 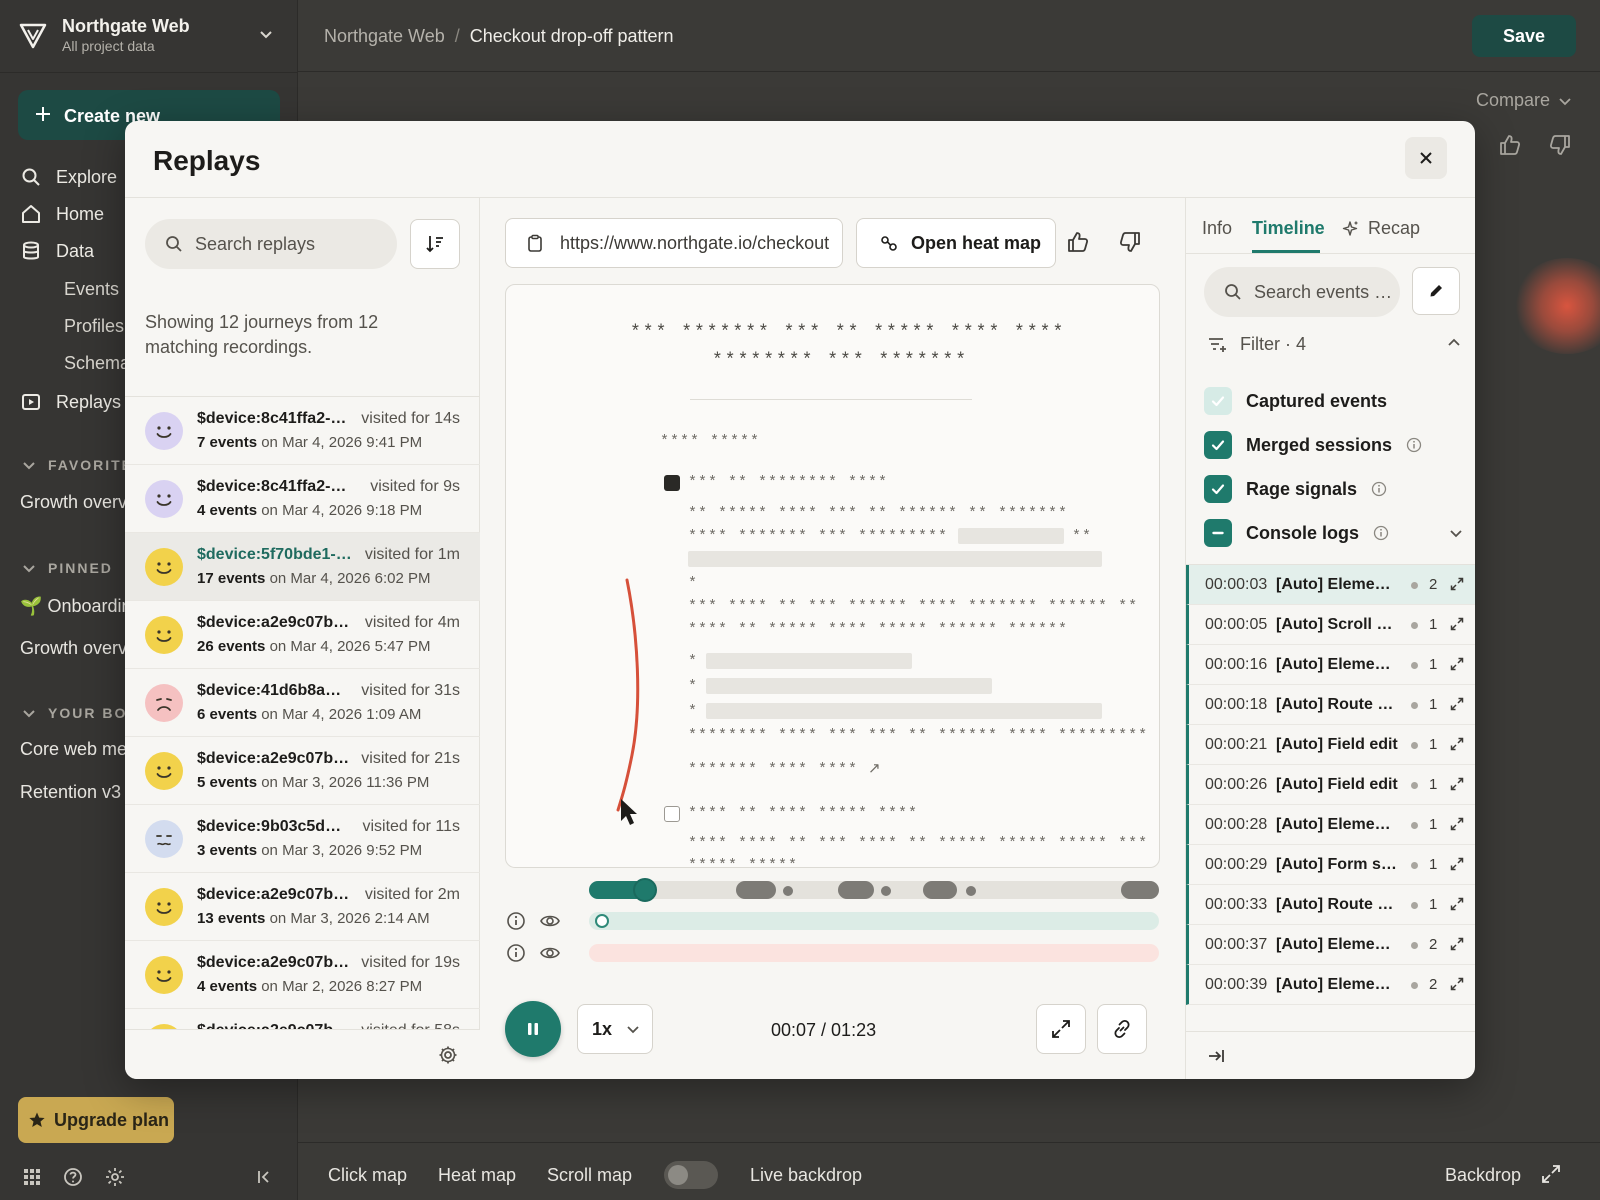 I want to click on upgrade-plan-button: Upgrade plan, so click(x=96, y=1120).